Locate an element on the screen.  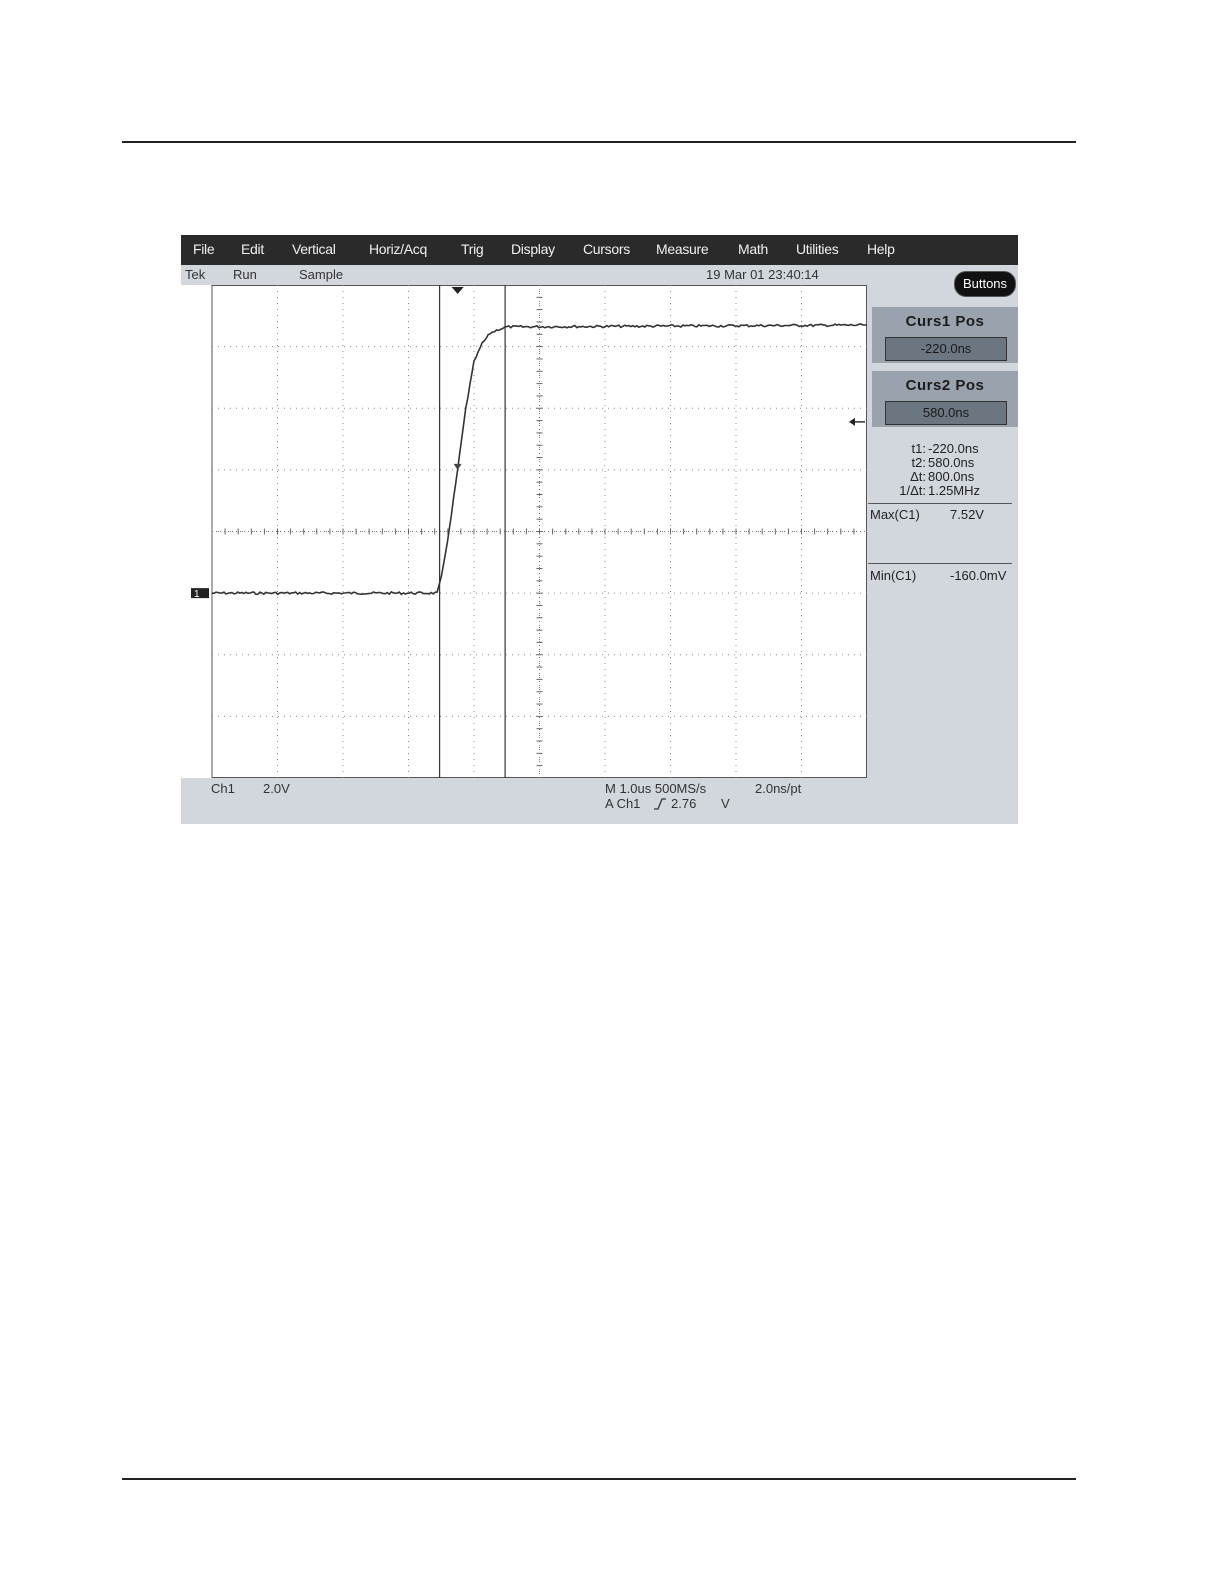
curs1-value-field: -220.0ns is located at coordinates (946, 349).